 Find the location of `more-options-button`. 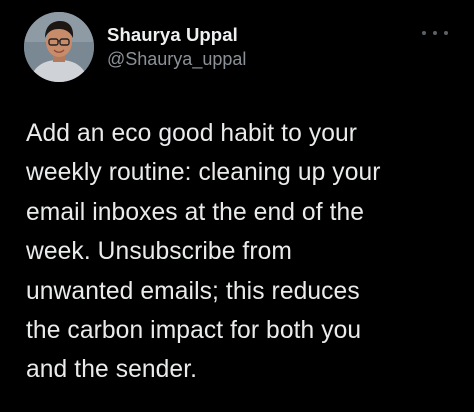

more-options-button is located at coordinates (435, 33).